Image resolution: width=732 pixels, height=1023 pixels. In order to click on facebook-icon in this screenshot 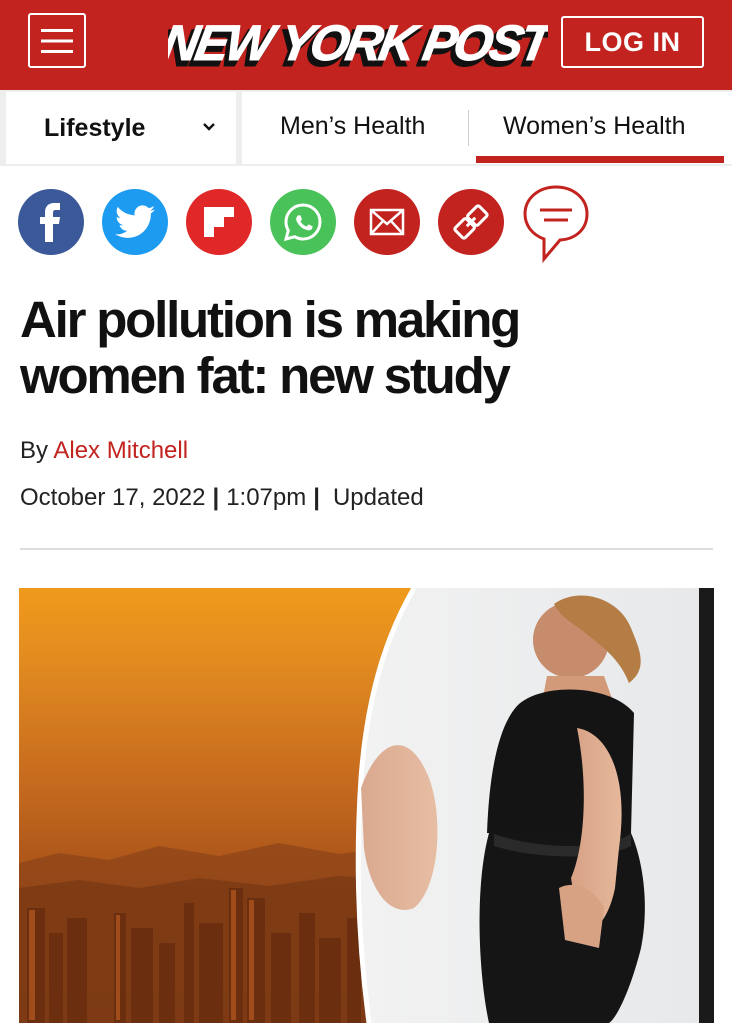, I will do `click(50, 222)`.